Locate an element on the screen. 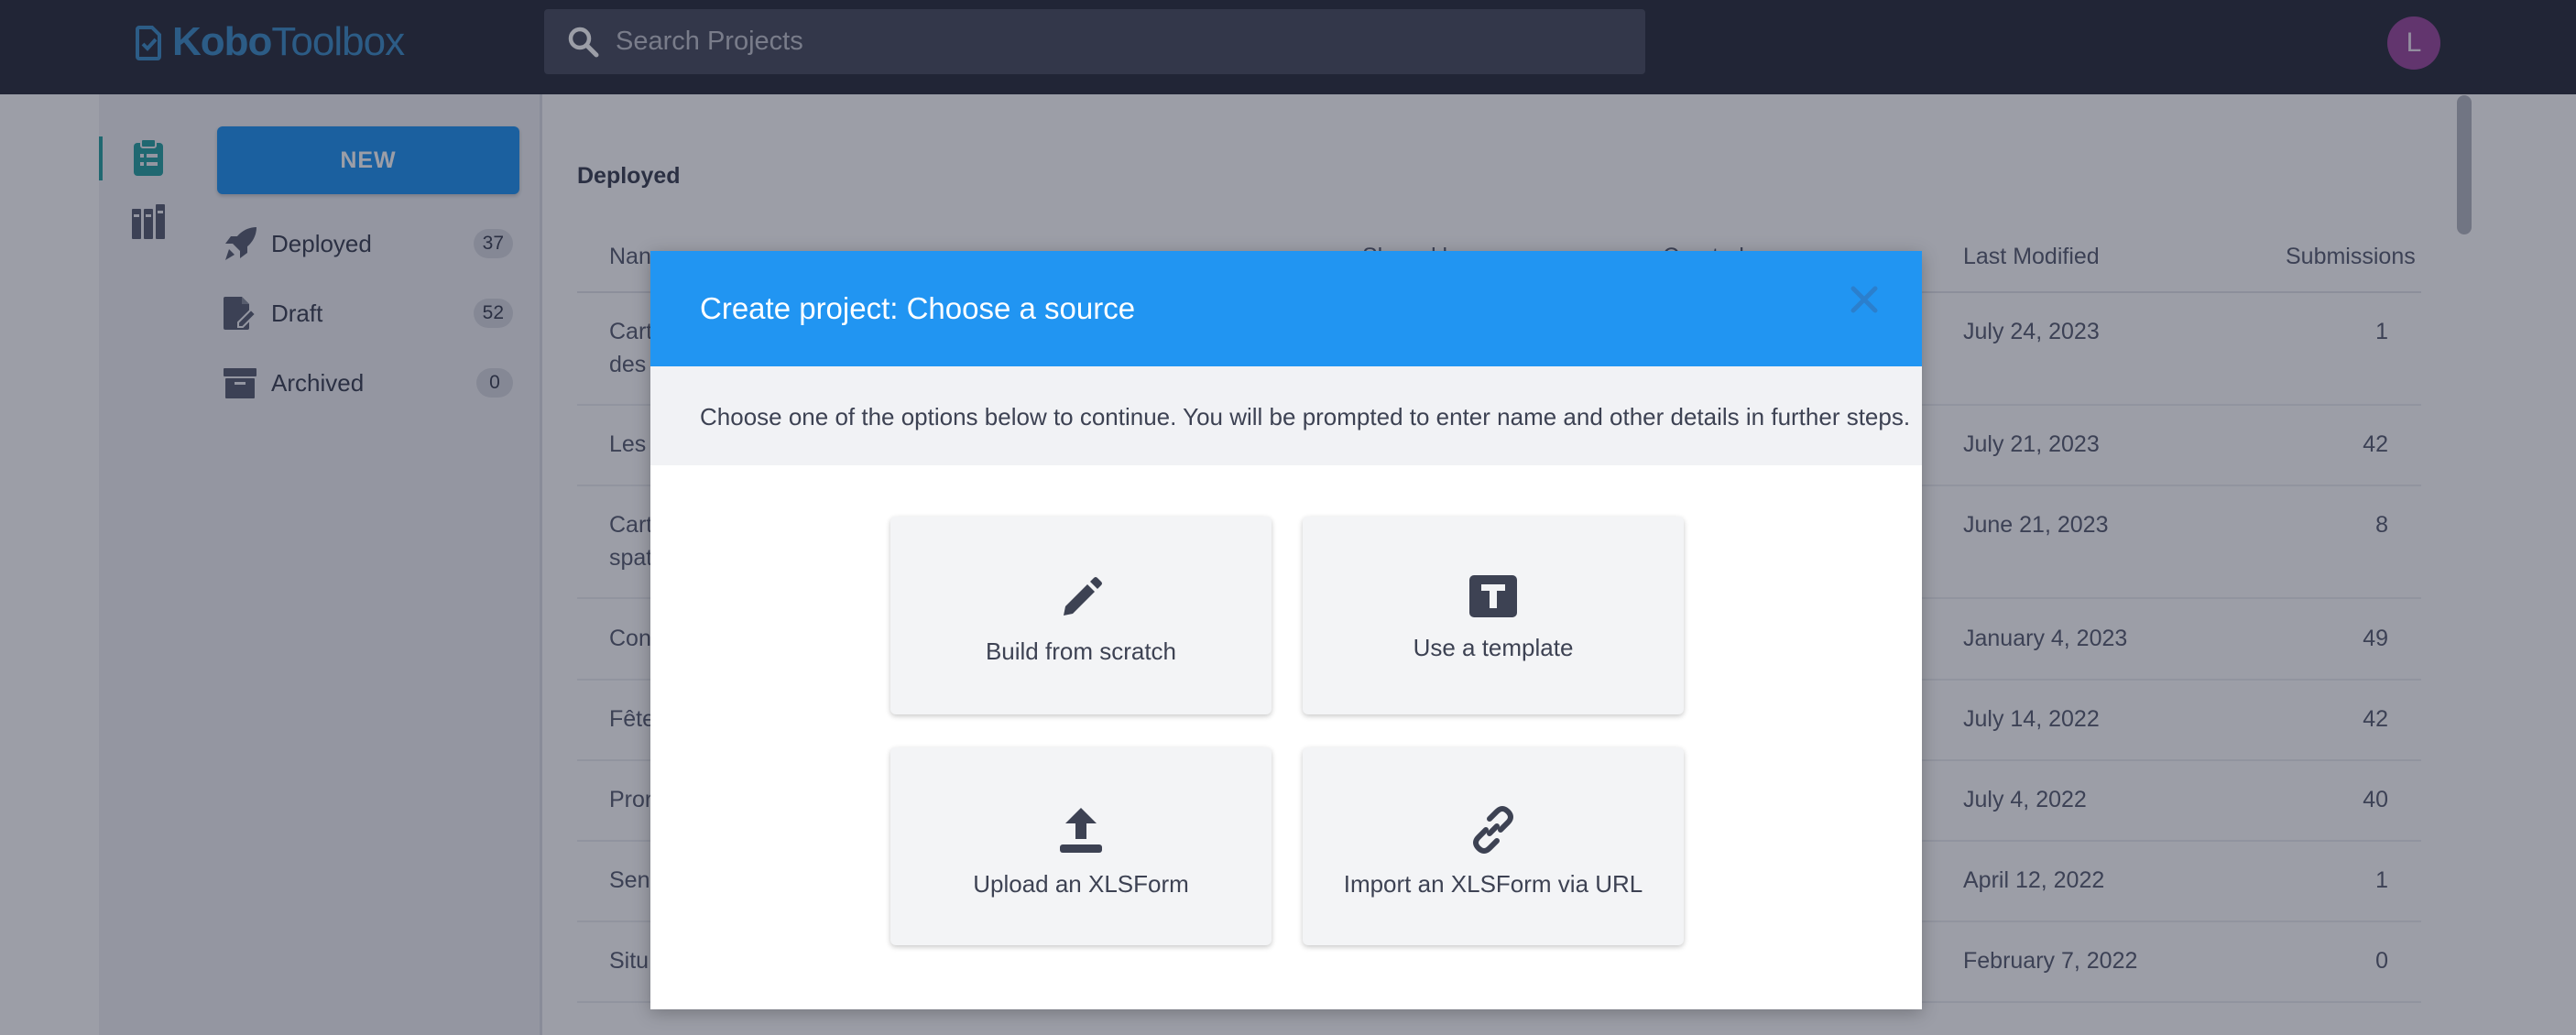  tile-label: Import an XLSForm via URL is located at coordinates (1493, 884).